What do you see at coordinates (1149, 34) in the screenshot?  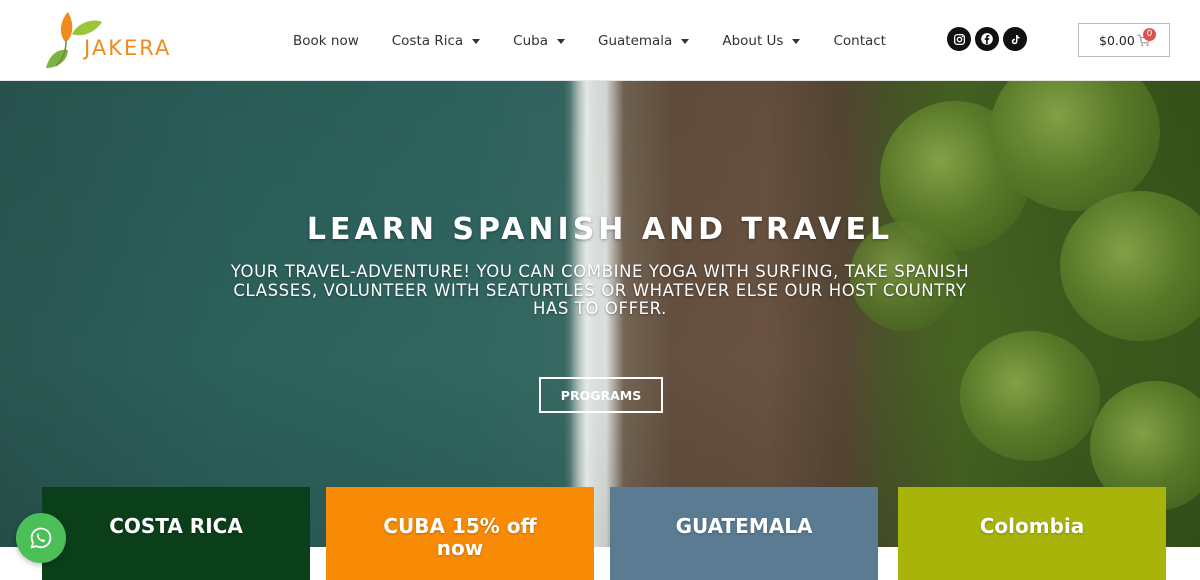 I see `cart-count-badge: 0` at bounding box center [1149, 34].